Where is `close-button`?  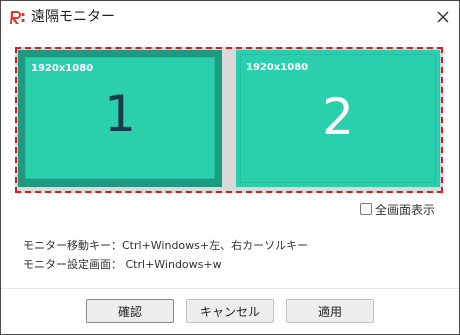 close-button is located at coordinates (443, 17).